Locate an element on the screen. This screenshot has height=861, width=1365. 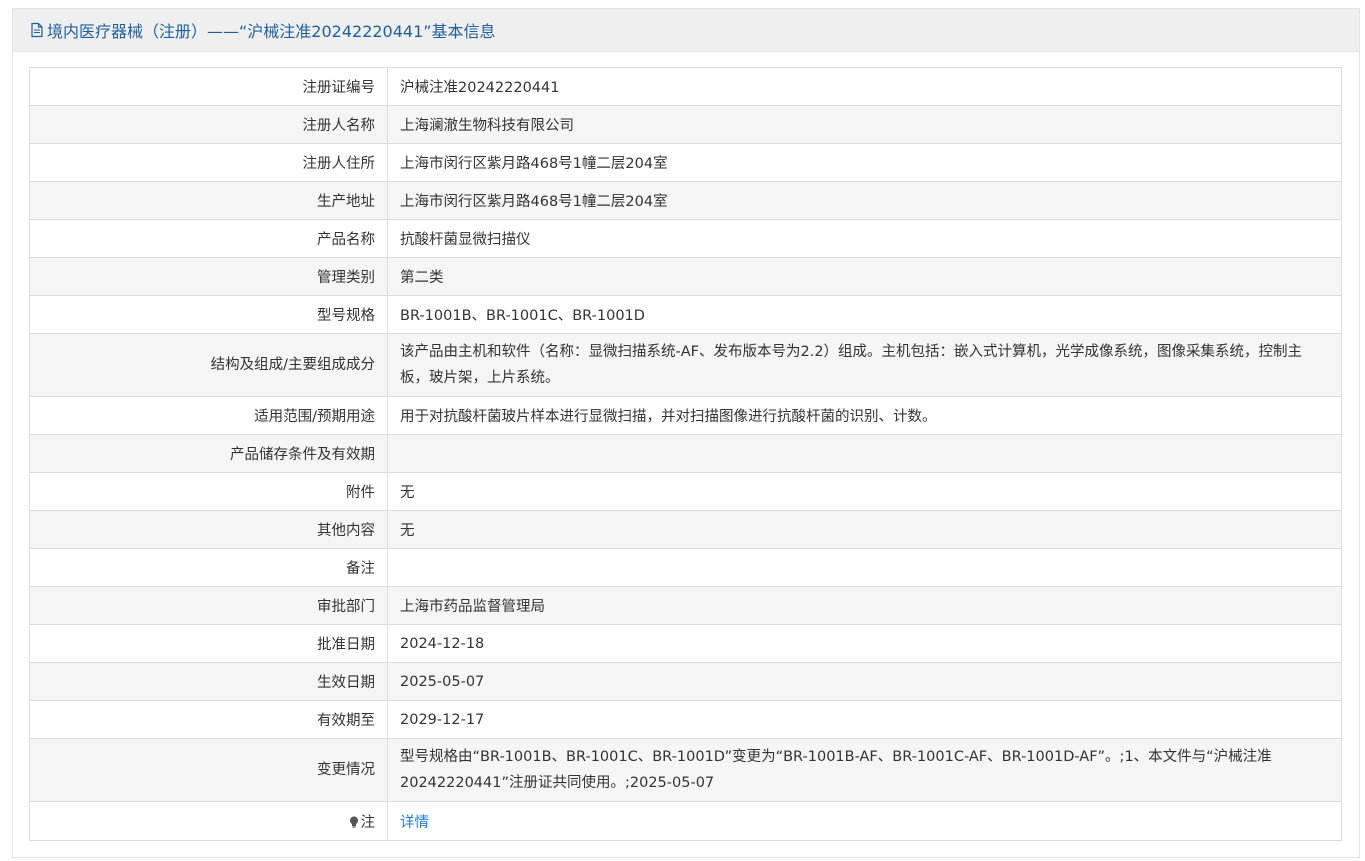
details-link: 详情 is located at coordinates (414, 823).